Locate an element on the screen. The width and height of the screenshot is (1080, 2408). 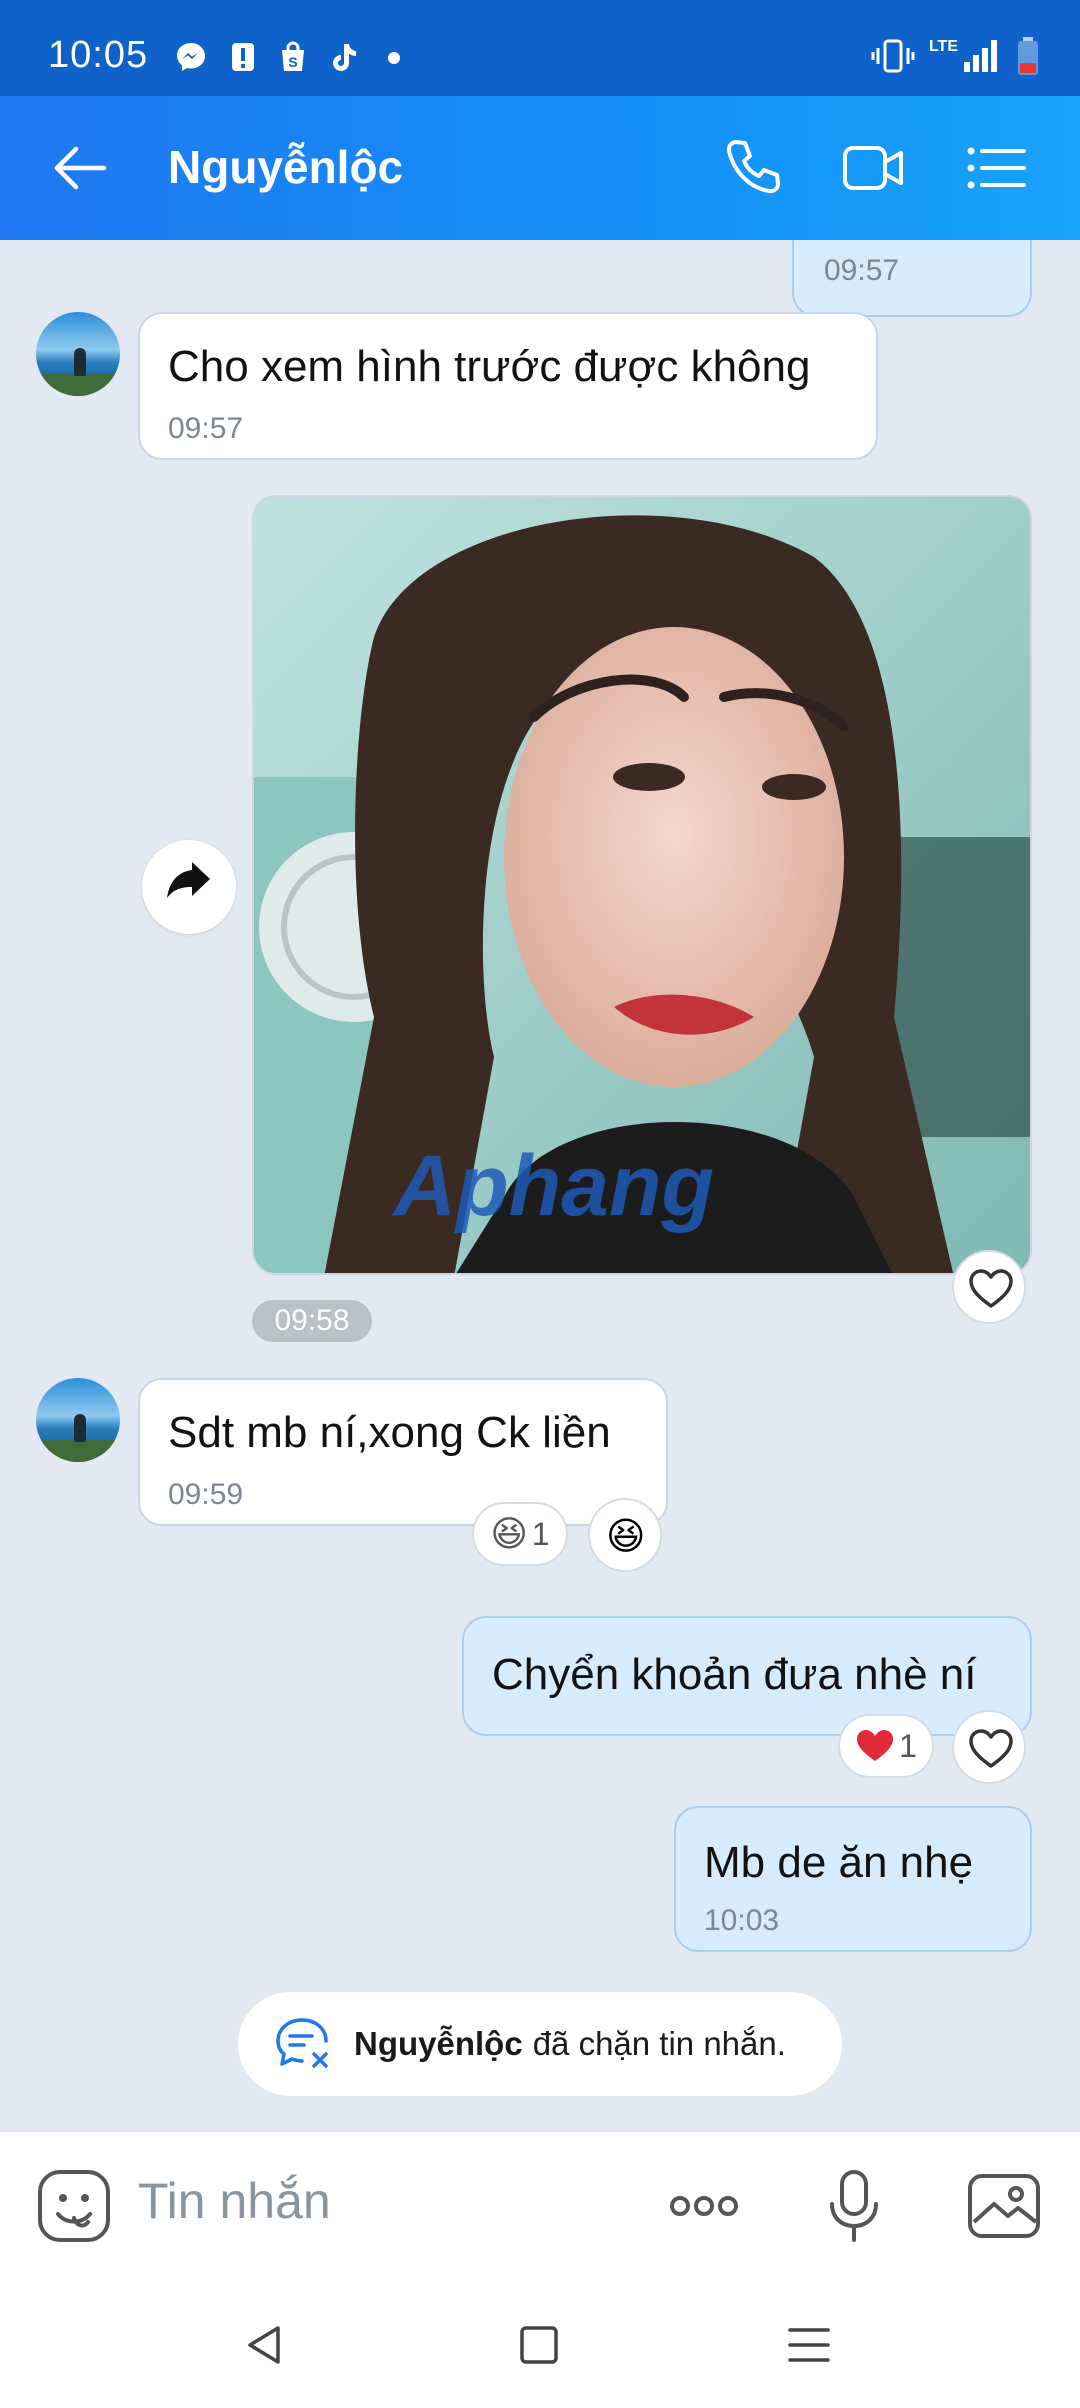
video-call-icon is located at coordinates (874, 168).